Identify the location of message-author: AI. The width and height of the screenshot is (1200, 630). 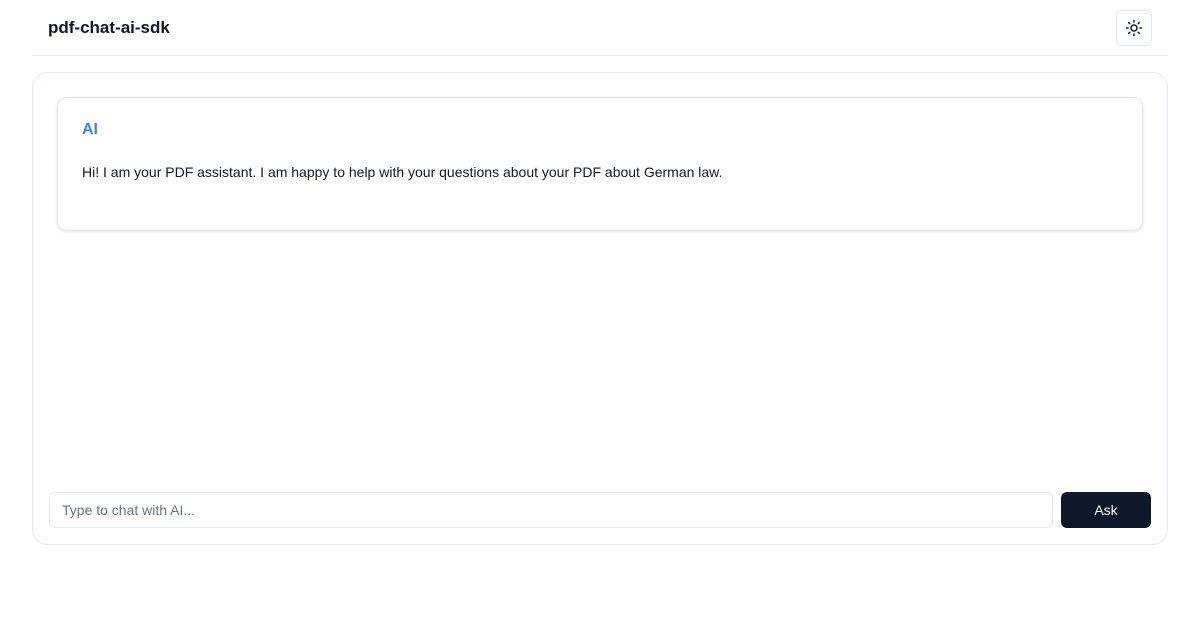
(90, 129).